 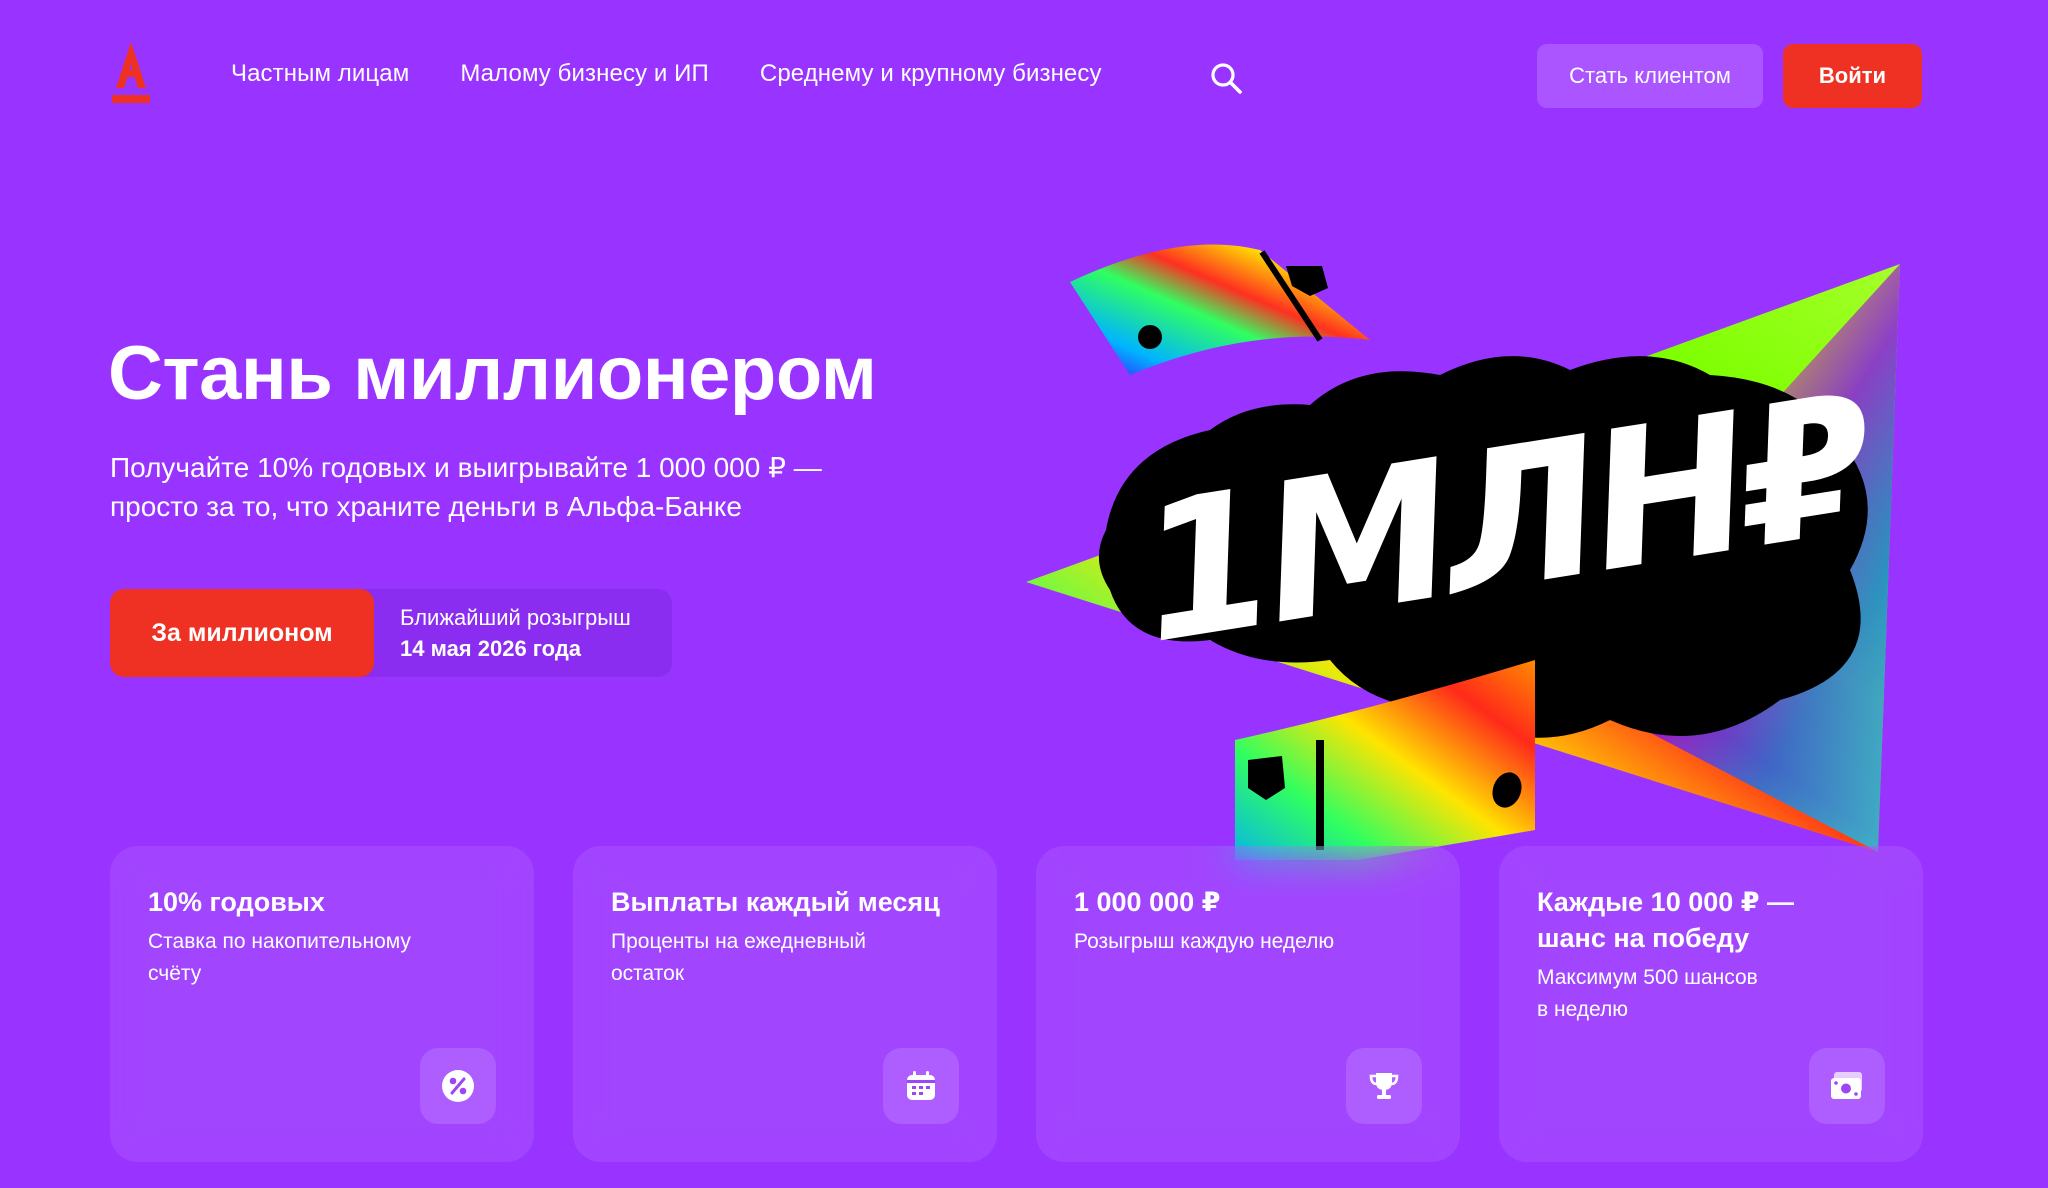 What do you see at coordinates (458, 1086) in the screenshot?
I see `percent-icon` at bounding box center [458, 1086].